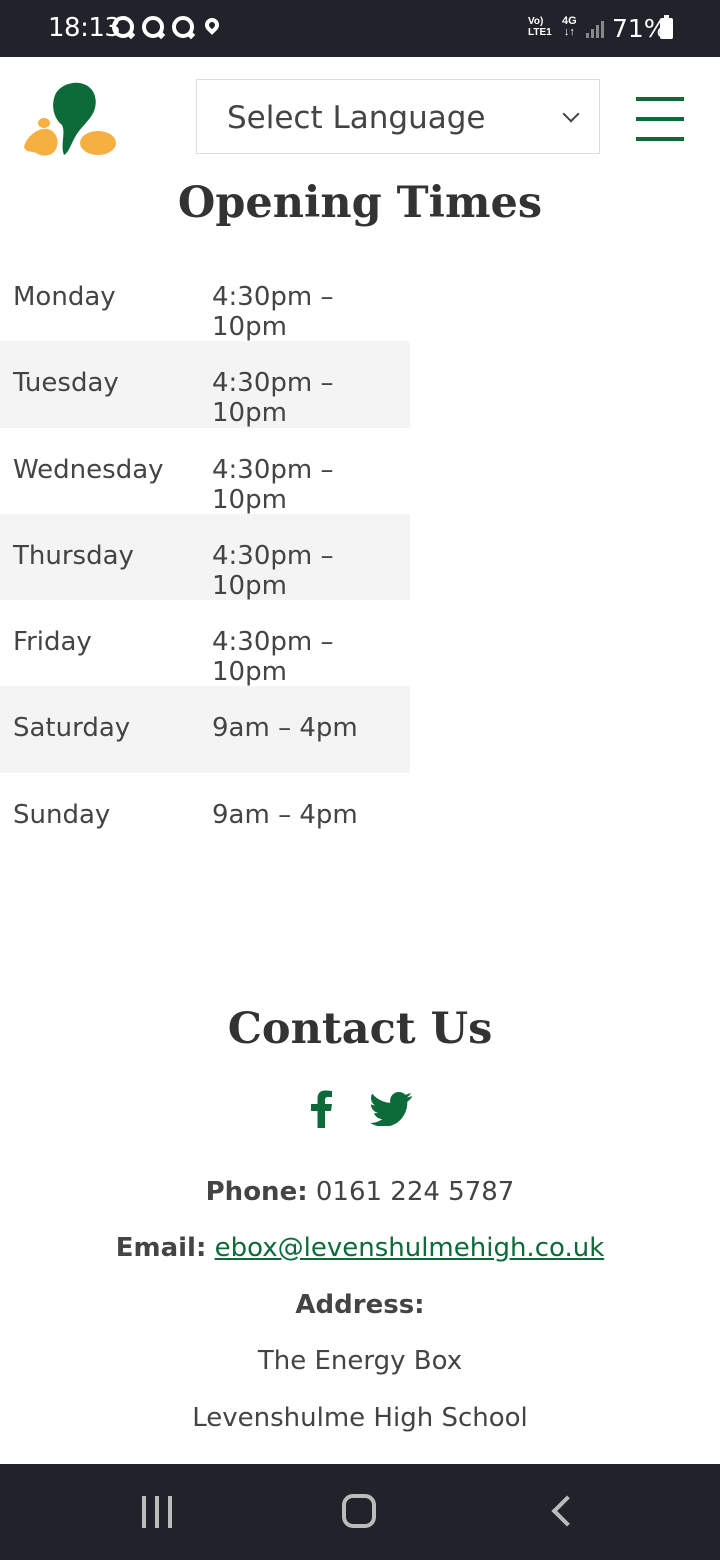  Describe the element at coordinates (205, 385) in the screenshot. I see `hours-row: Tuesday 4:30pm – 10pm` at that location.